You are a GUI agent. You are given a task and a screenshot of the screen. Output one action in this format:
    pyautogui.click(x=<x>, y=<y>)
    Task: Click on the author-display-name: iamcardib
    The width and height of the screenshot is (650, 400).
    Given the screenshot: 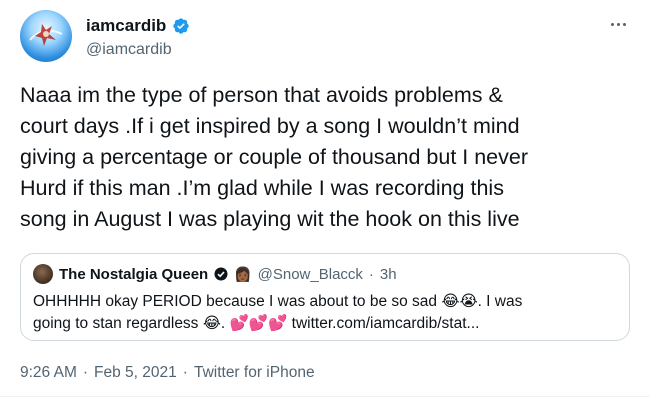 What is the action you would take?
    pyautogui.click(x=126, y=26)
    